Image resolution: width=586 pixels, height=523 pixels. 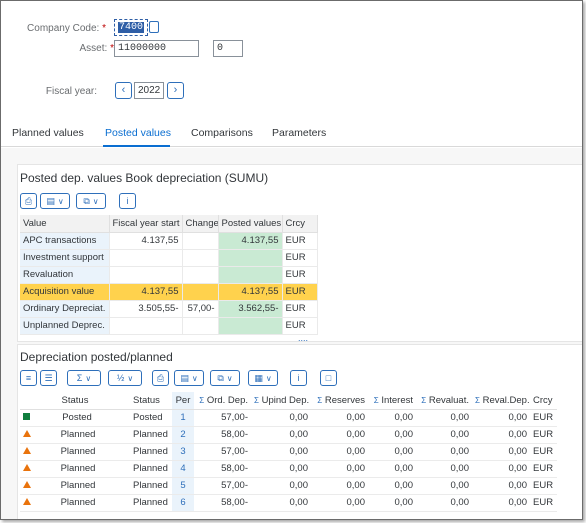 I want to click on period-cell: 2, so click(x=183, y=435).